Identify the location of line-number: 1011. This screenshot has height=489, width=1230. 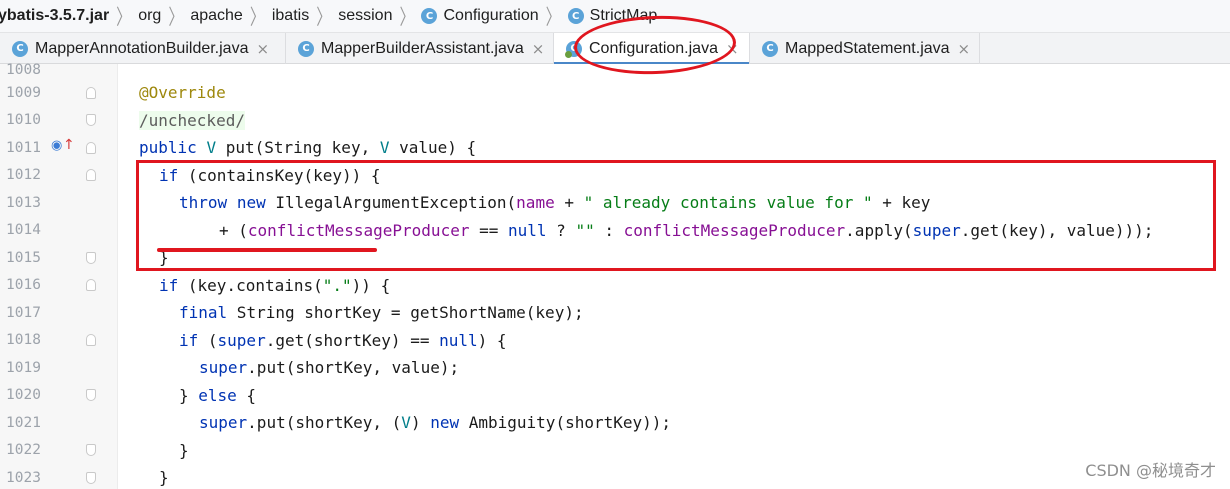
(23, 147).